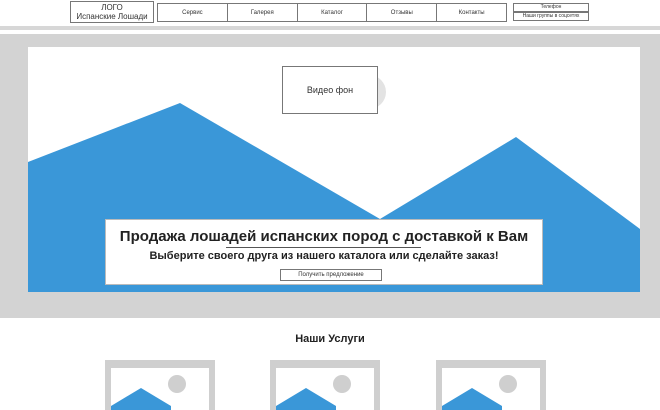 The image size is (660, 410). Describe the element at coordinates (330, 339) in the screenshot. I see `services-title: Наши Услуги` at that location.